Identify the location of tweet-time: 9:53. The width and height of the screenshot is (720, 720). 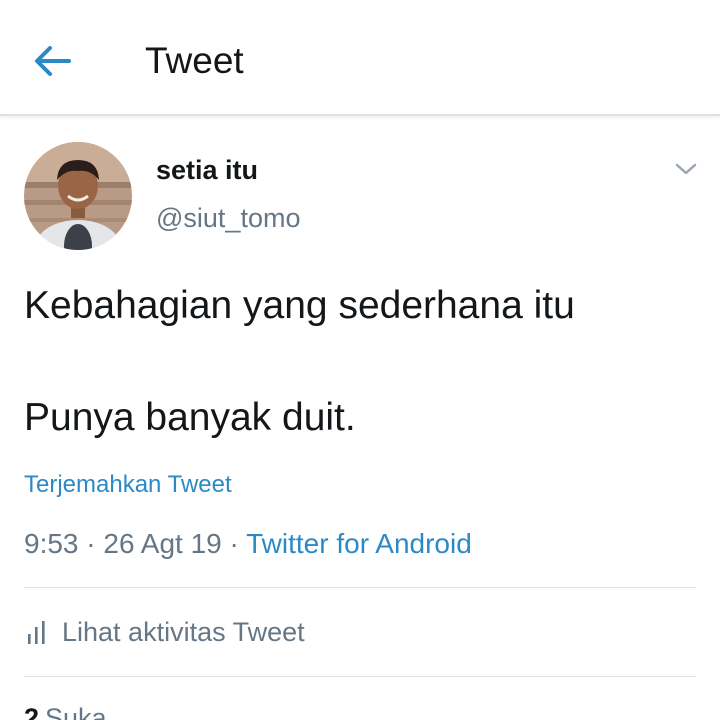
(51, 543).